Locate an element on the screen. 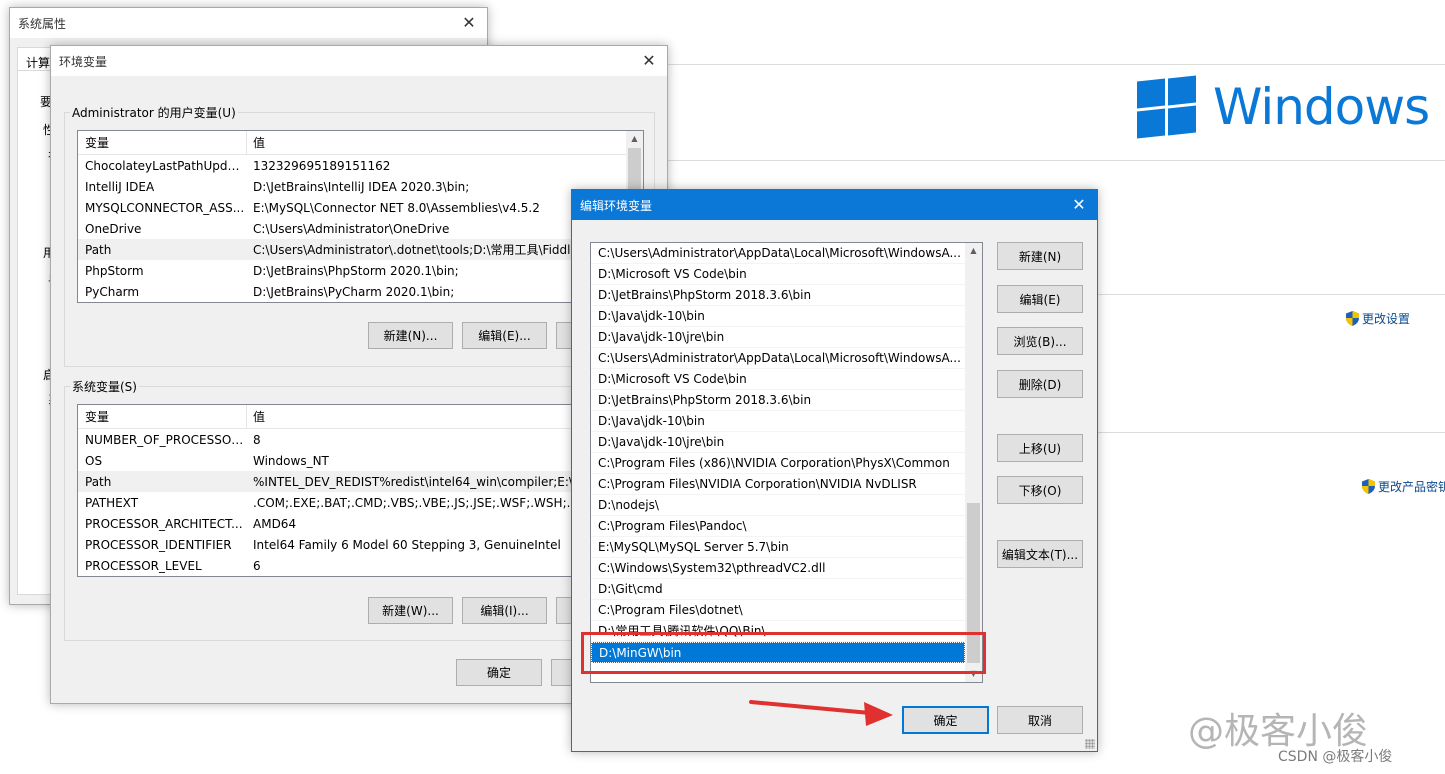 The image size is (1445, 774). variable-value: D:\JetBrains\PyCharm 2020.1\bin; is located at coordinates (354, 291).